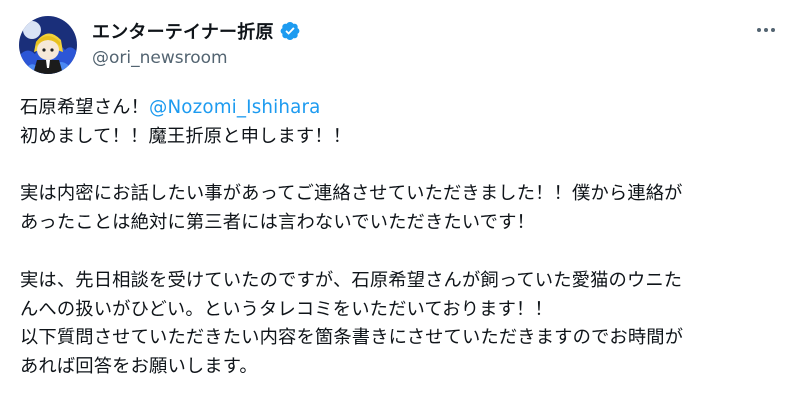  I want to click on post-line-2: 初めまして！！魔王折原と申します！！, so click(186, 136).